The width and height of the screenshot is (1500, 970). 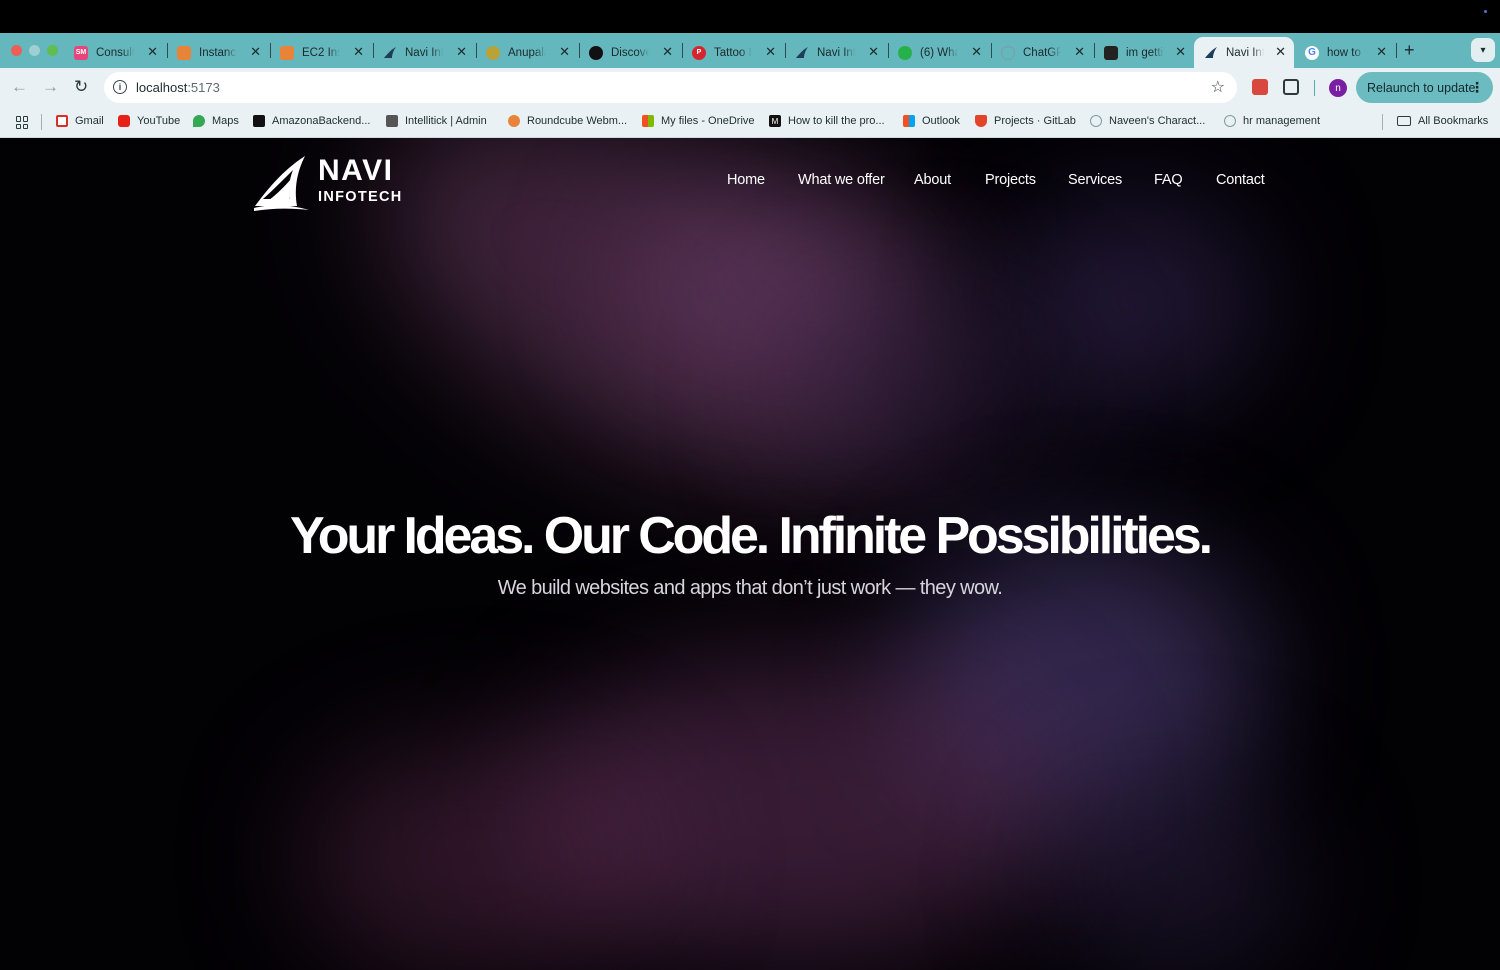 What do you see at coordinates (446, 121) in the screenshot?
I see `bookmark-label: Intellitick | Admin` at bounding box center [446, 121].